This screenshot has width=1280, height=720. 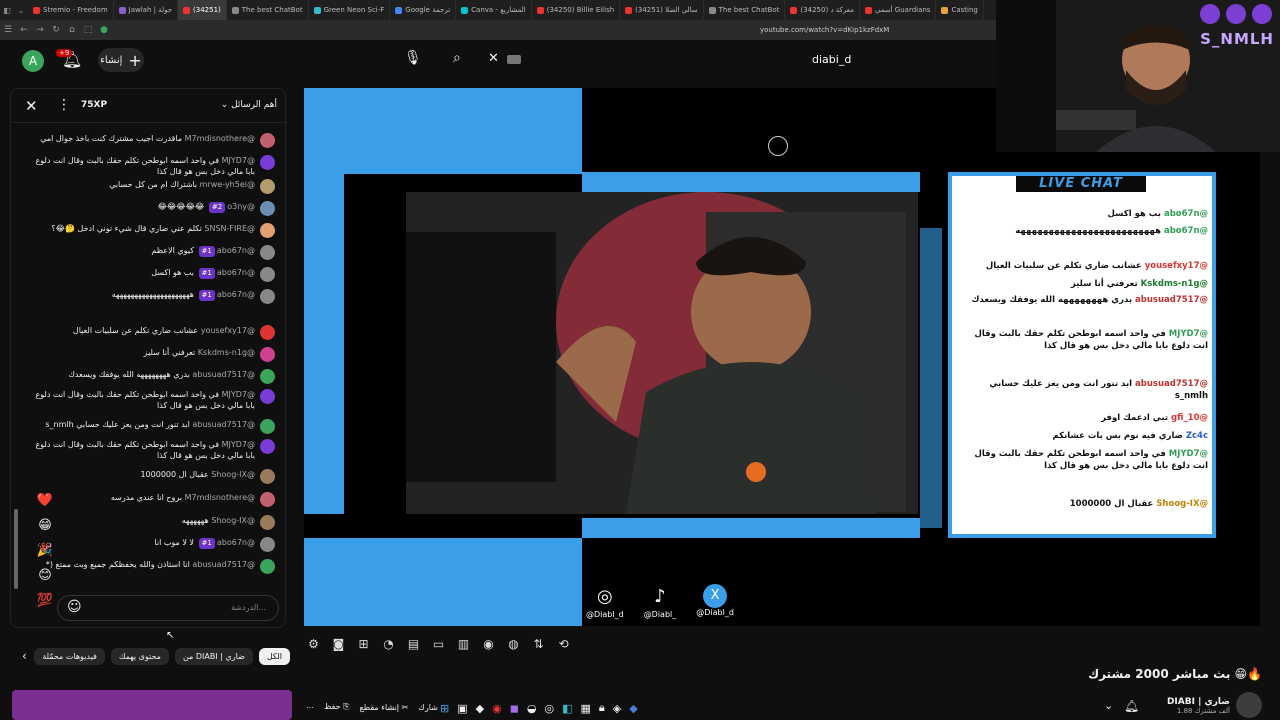 I want to click on clip-button: إنشاء مقطع ✂, so click(x=384, y=707).